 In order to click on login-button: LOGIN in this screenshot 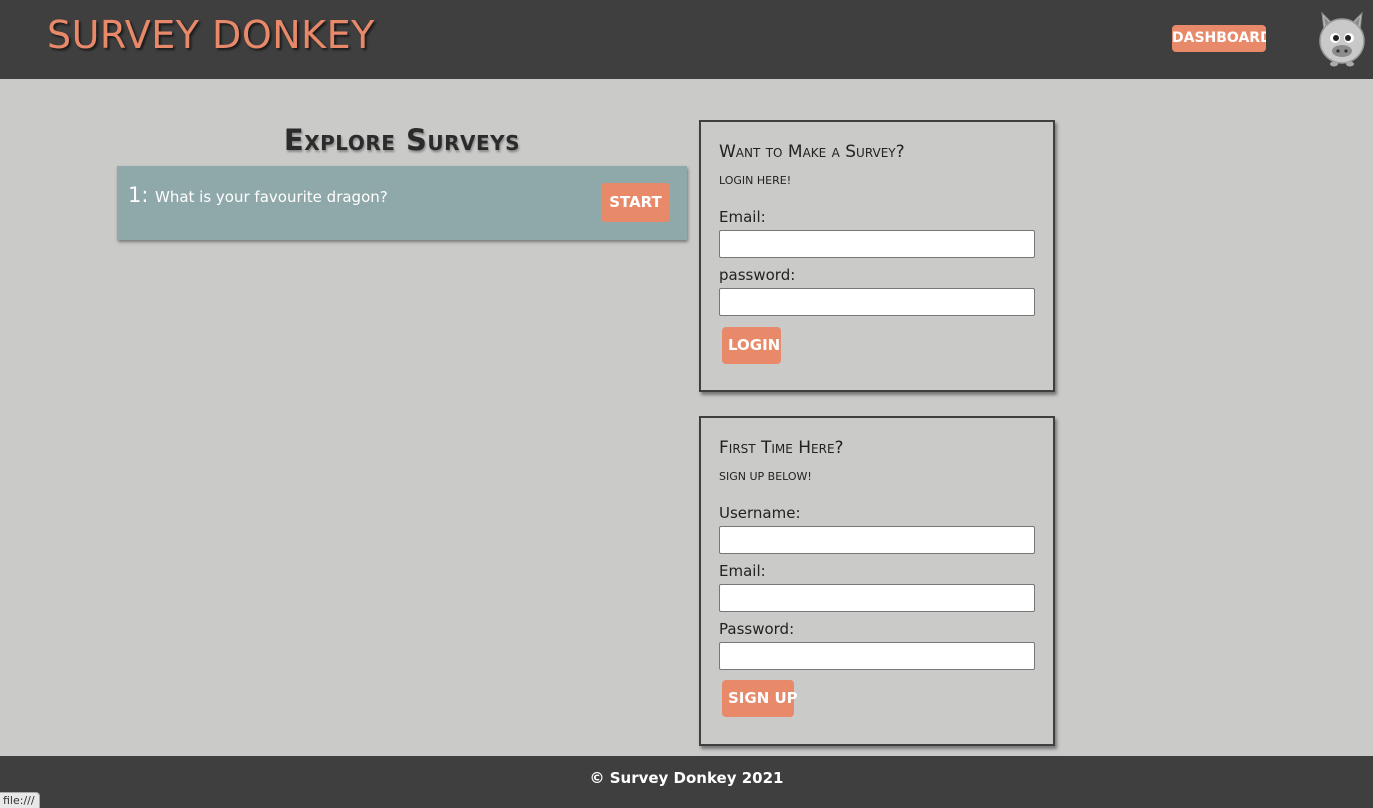, I will do `click(751, 345)`.